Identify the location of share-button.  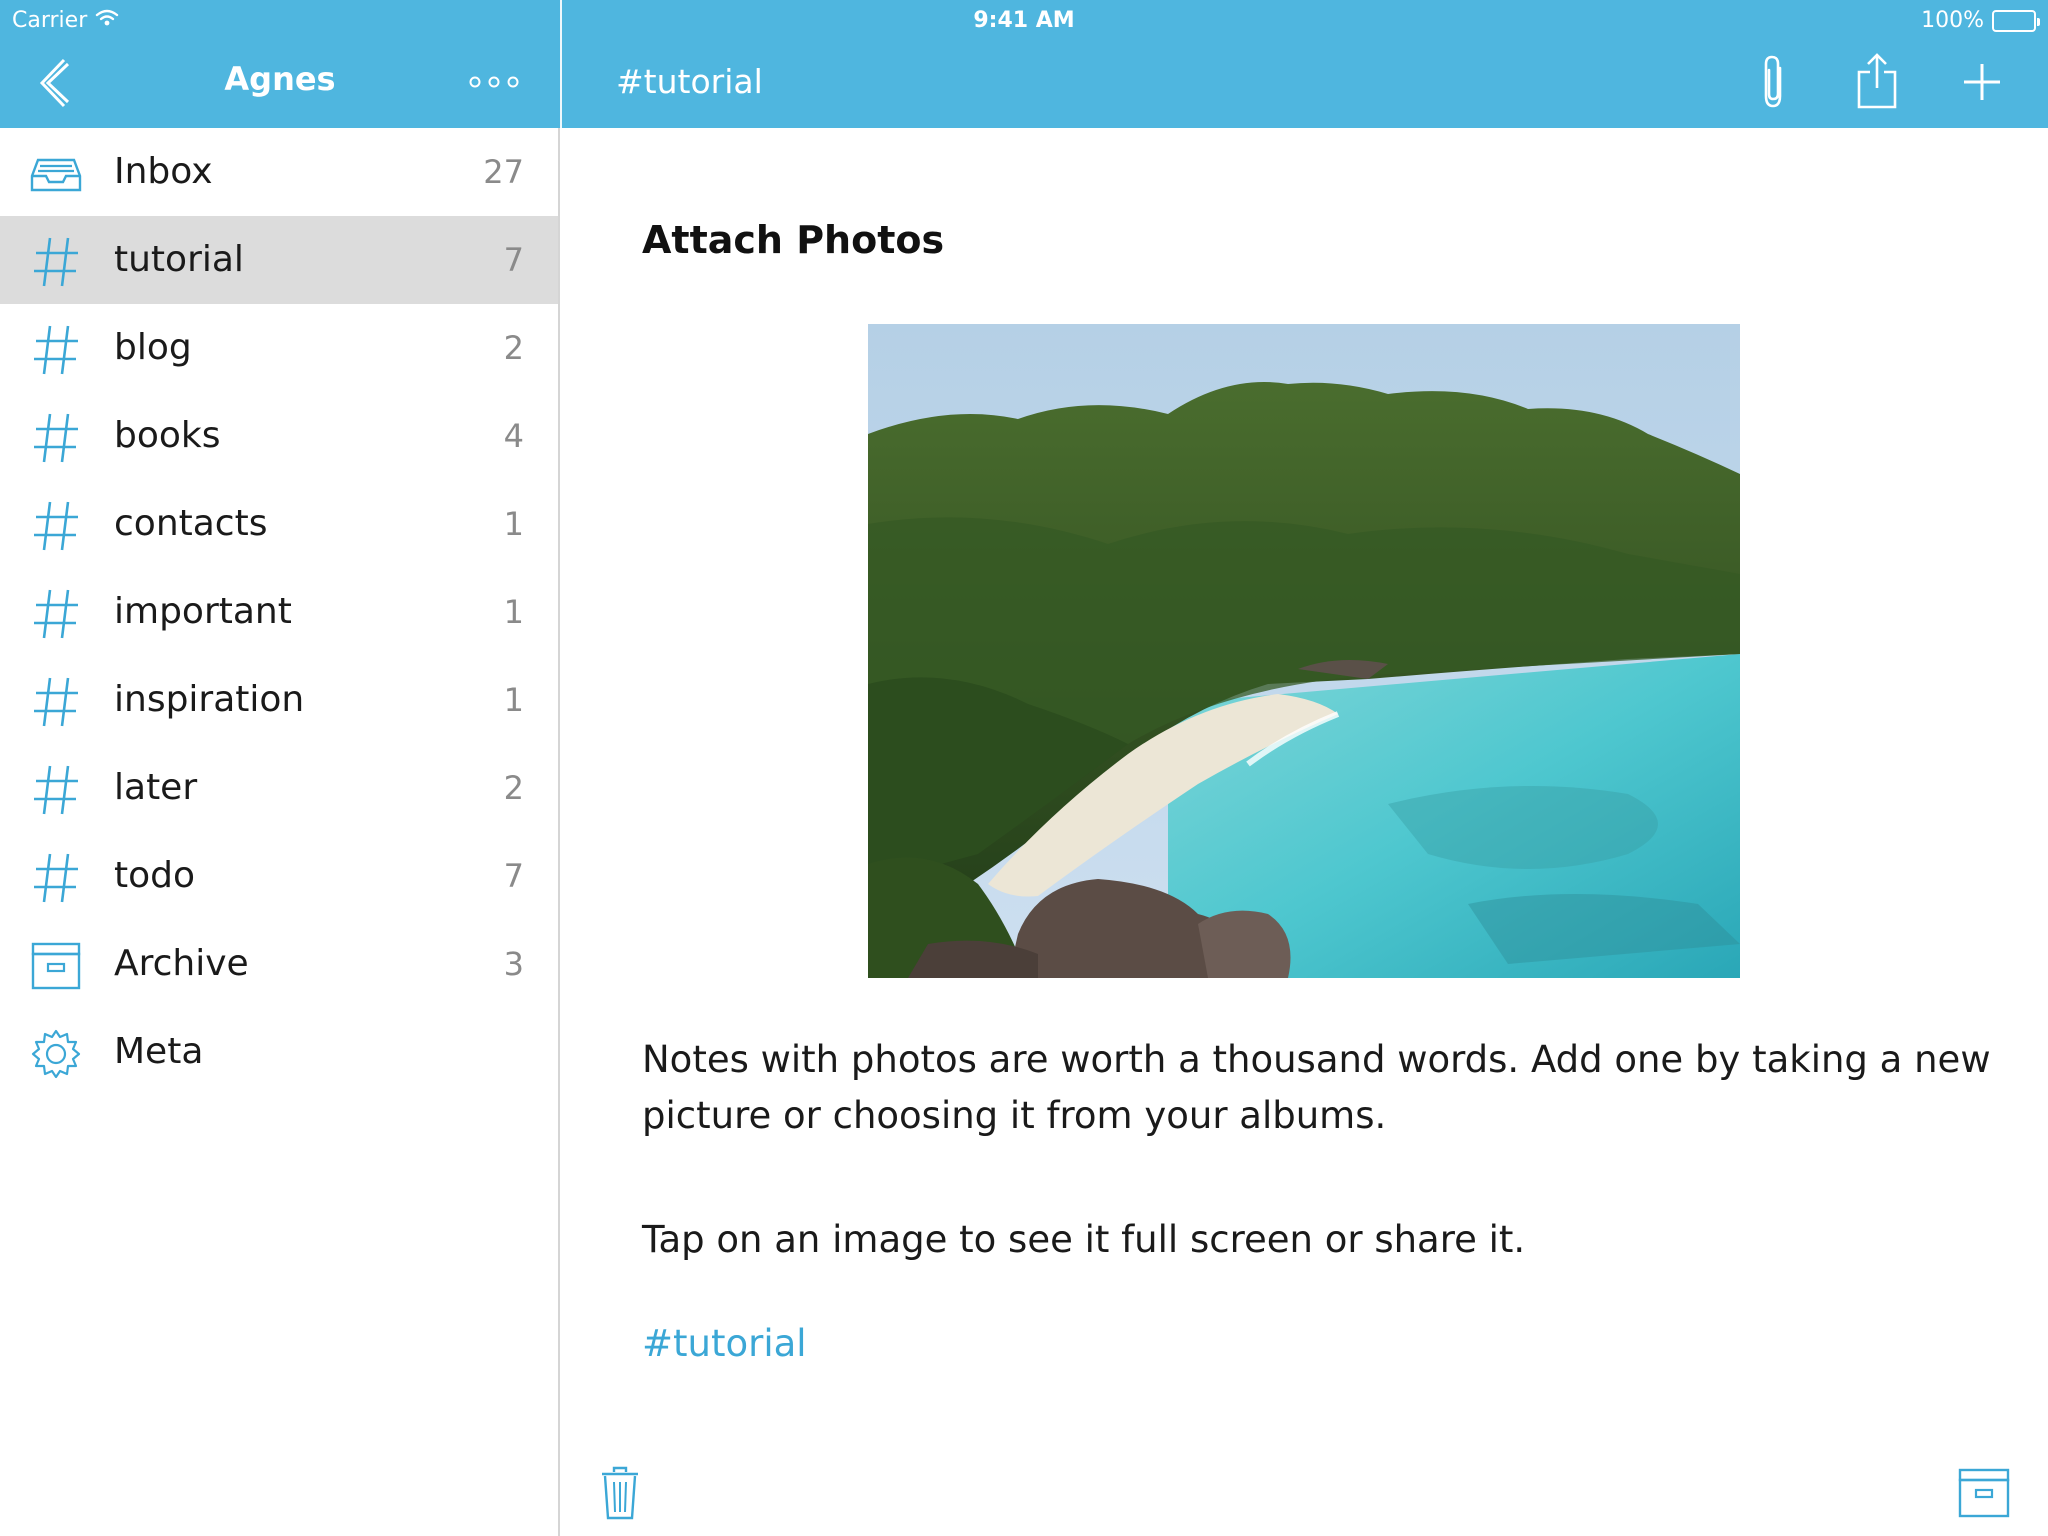
(1877, 81).